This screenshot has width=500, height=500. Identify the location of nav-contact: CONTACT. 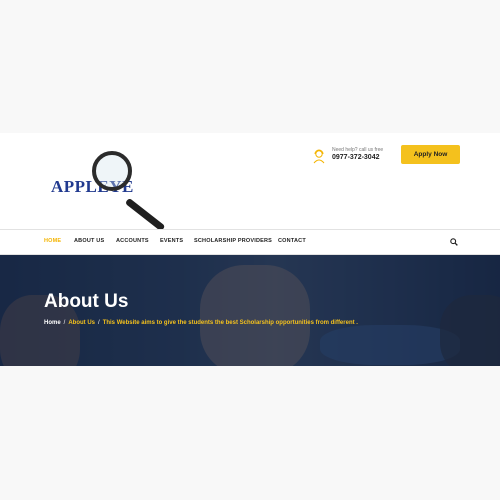
(292, 241).